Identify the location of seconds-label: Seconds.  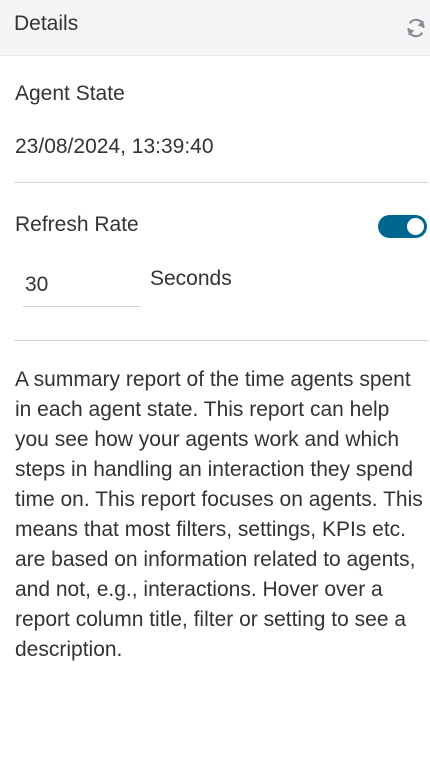
(191, 278).